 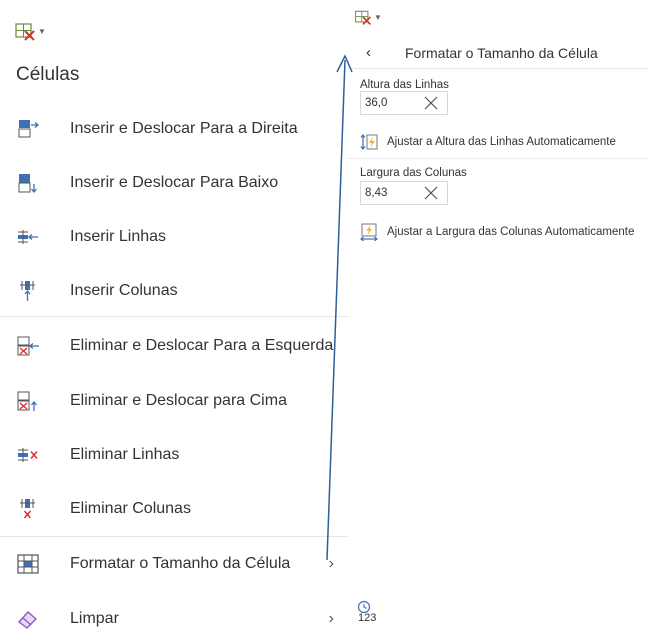 I want to click on menu-item-label: Limpar, so click(x=94, y=618).